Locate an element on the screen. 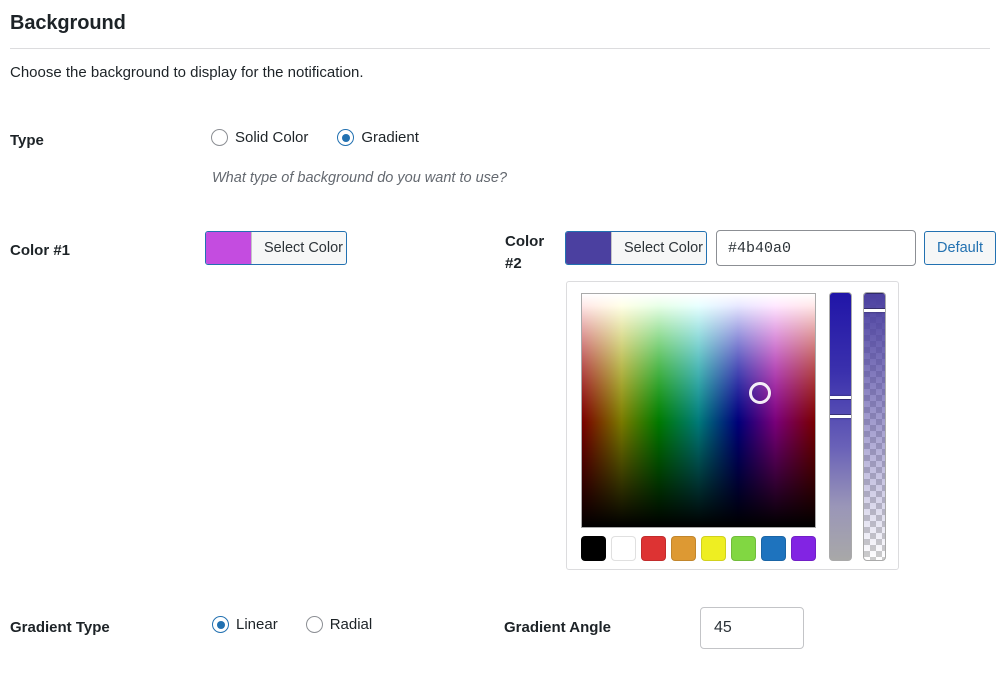  radio-option-radial: Radial is located at coordinates (339, 624).